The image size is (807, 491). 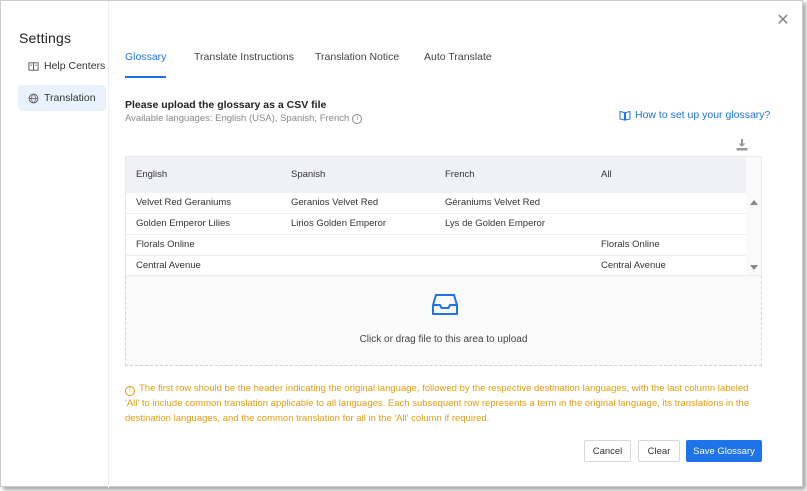 I want to click on column-header-all: All, so click(x=606, y=174).